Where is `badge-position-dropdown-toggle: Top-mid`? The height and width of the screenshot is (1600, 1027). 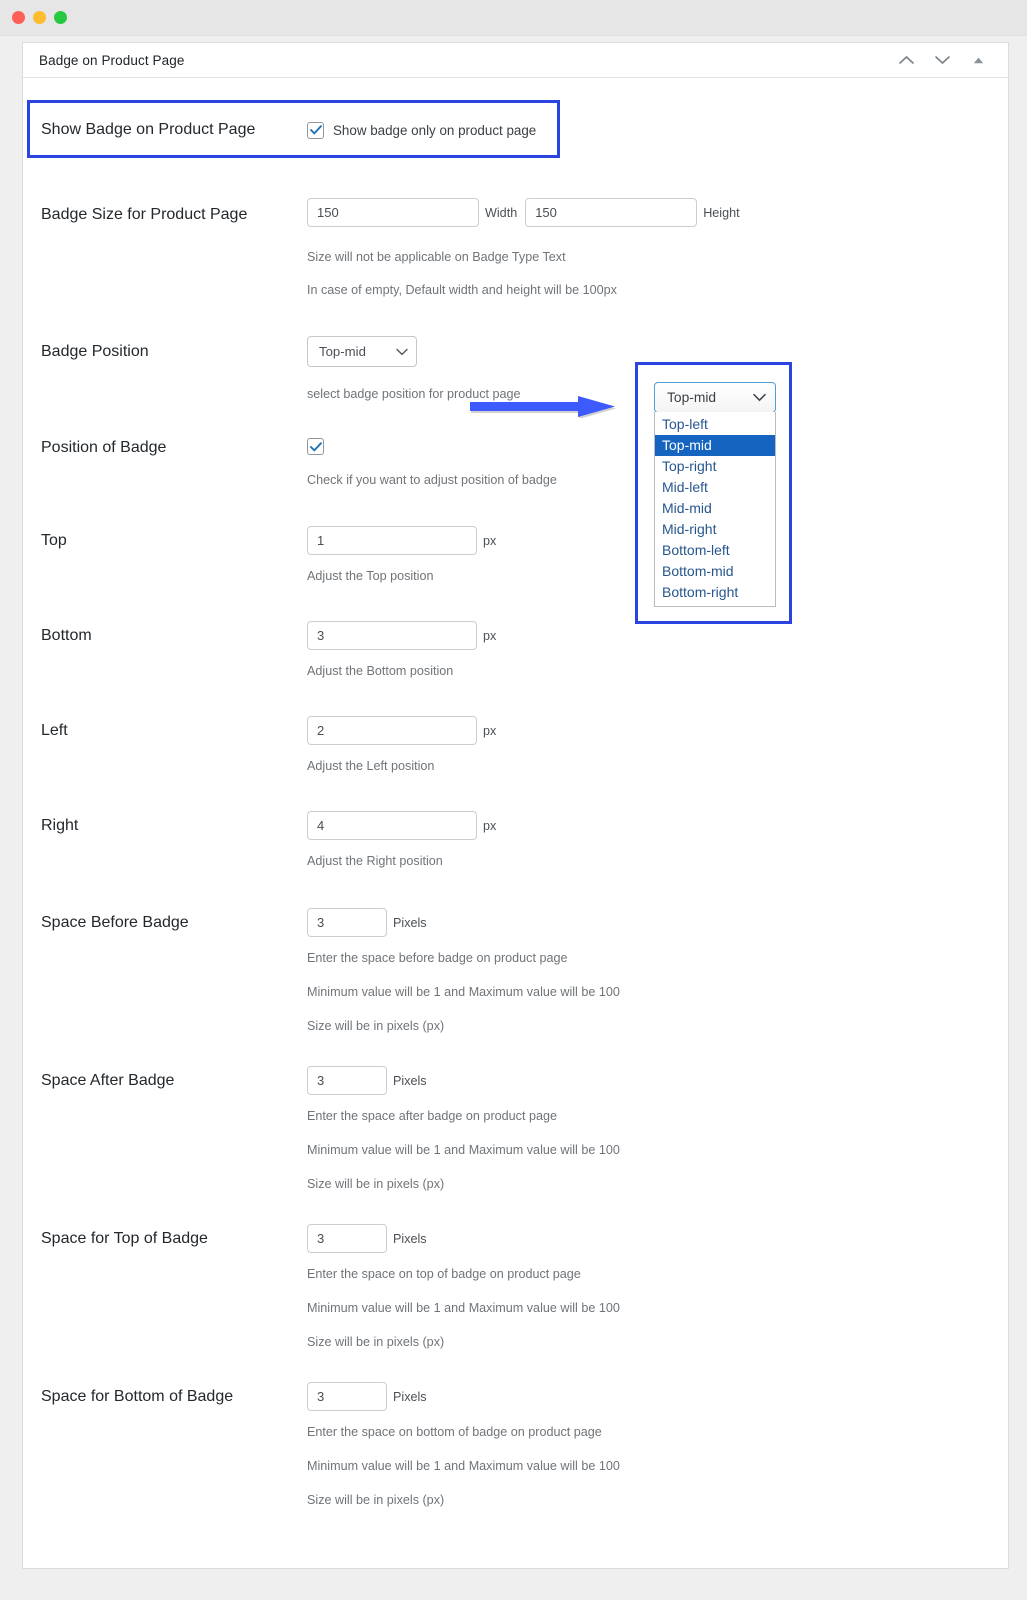 badge-position-dropdown-toggle: Top-mid is located at coordinates (715, 397).